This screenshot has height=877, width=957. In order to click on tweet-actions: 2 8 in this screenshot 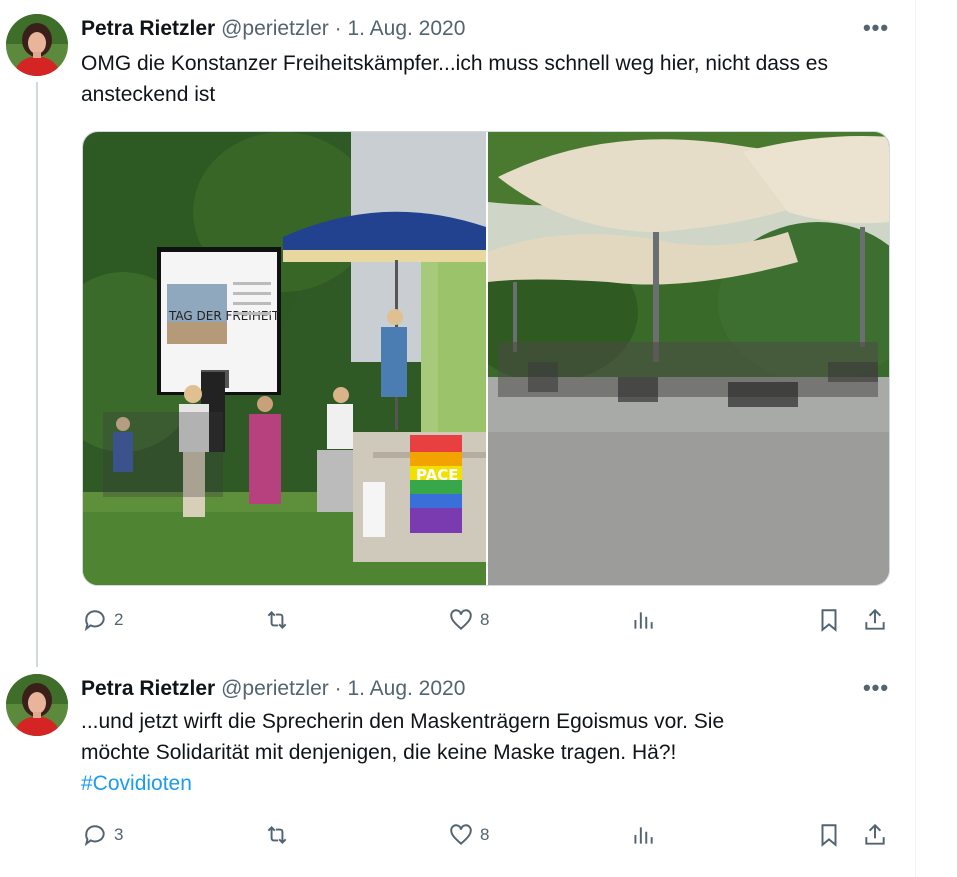, I will do `click(487, 621)`.